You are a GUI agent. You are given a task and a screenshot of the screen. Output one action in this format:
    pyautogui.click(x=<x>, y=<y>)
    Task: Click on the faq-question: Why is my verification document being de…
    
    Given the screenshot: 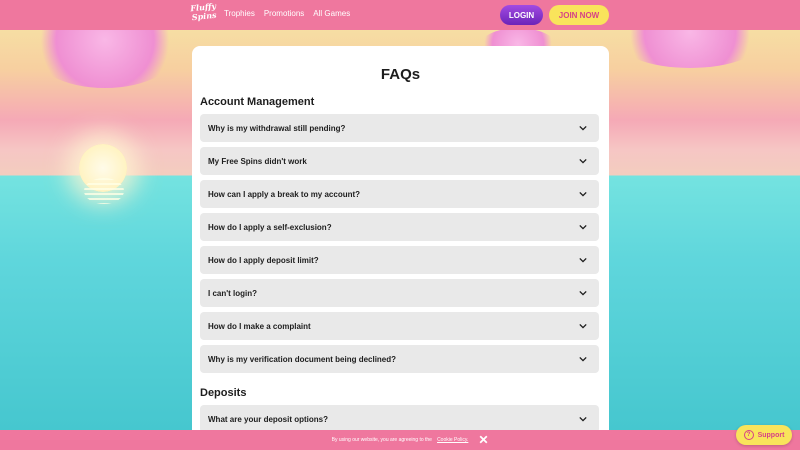 What is the action you would take?
    pyautogui.click(x=302, y=359)
    